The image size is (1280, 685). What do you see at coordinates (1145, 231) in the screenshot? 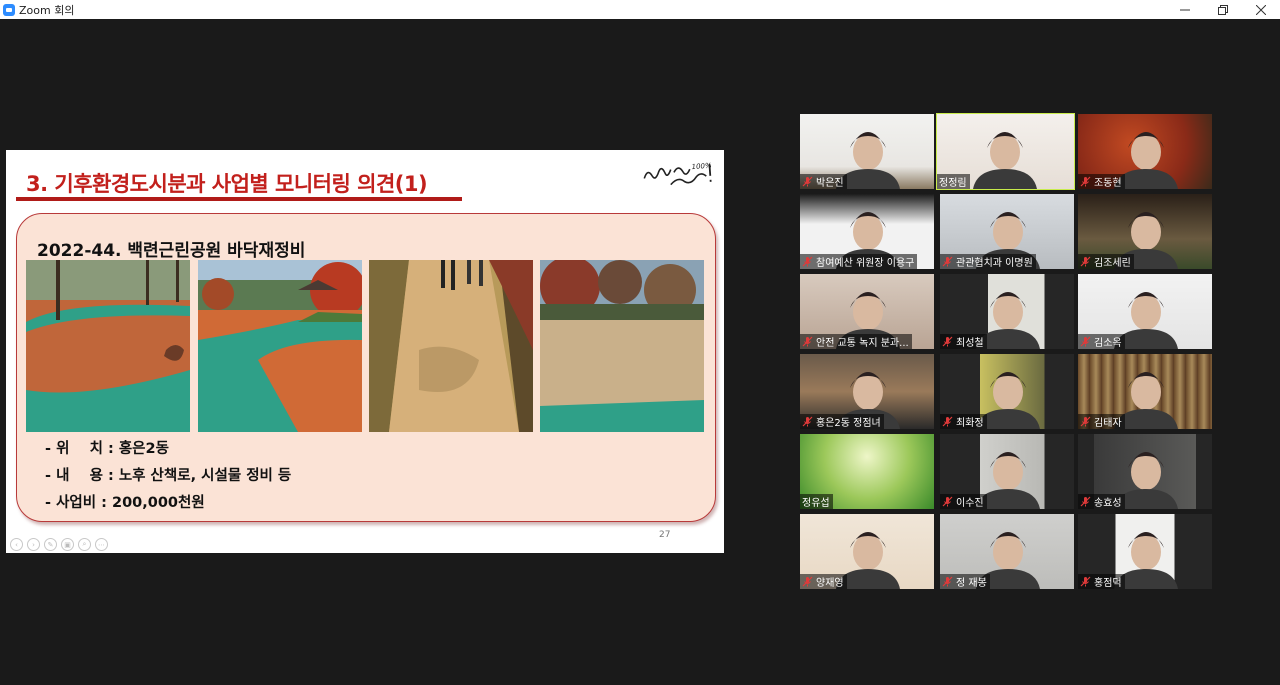
I see `participant-tile: 김조세린` at bounding box center [1145, 231].